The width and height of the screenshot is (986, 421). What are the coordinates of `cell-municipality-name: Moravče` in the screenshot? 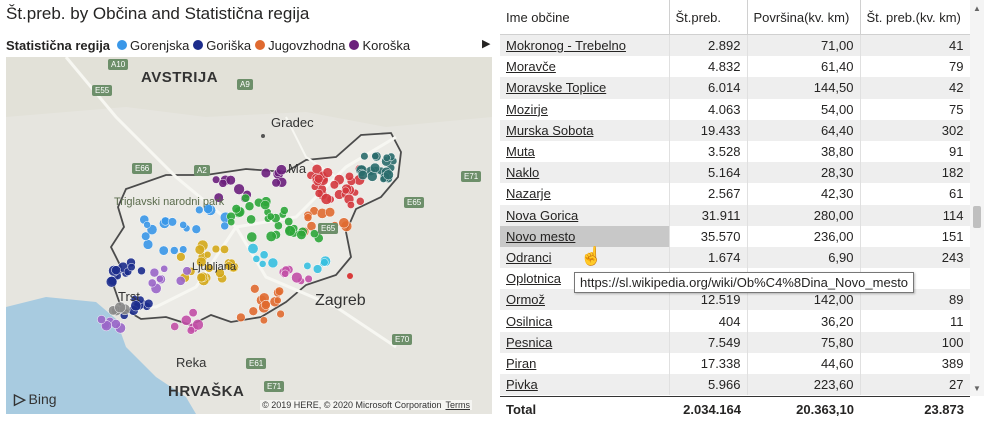 It's located at (585, 67).